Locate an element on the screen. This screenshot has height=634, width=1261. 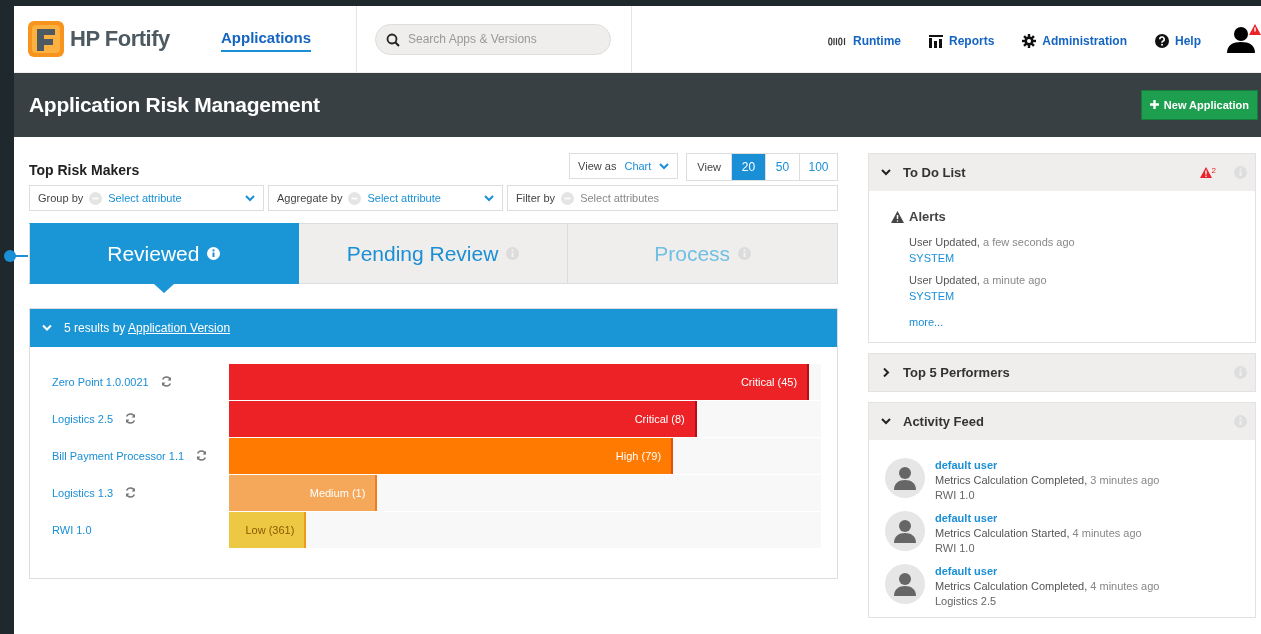
header-link: Runtime is located at coordinates (876, 41).